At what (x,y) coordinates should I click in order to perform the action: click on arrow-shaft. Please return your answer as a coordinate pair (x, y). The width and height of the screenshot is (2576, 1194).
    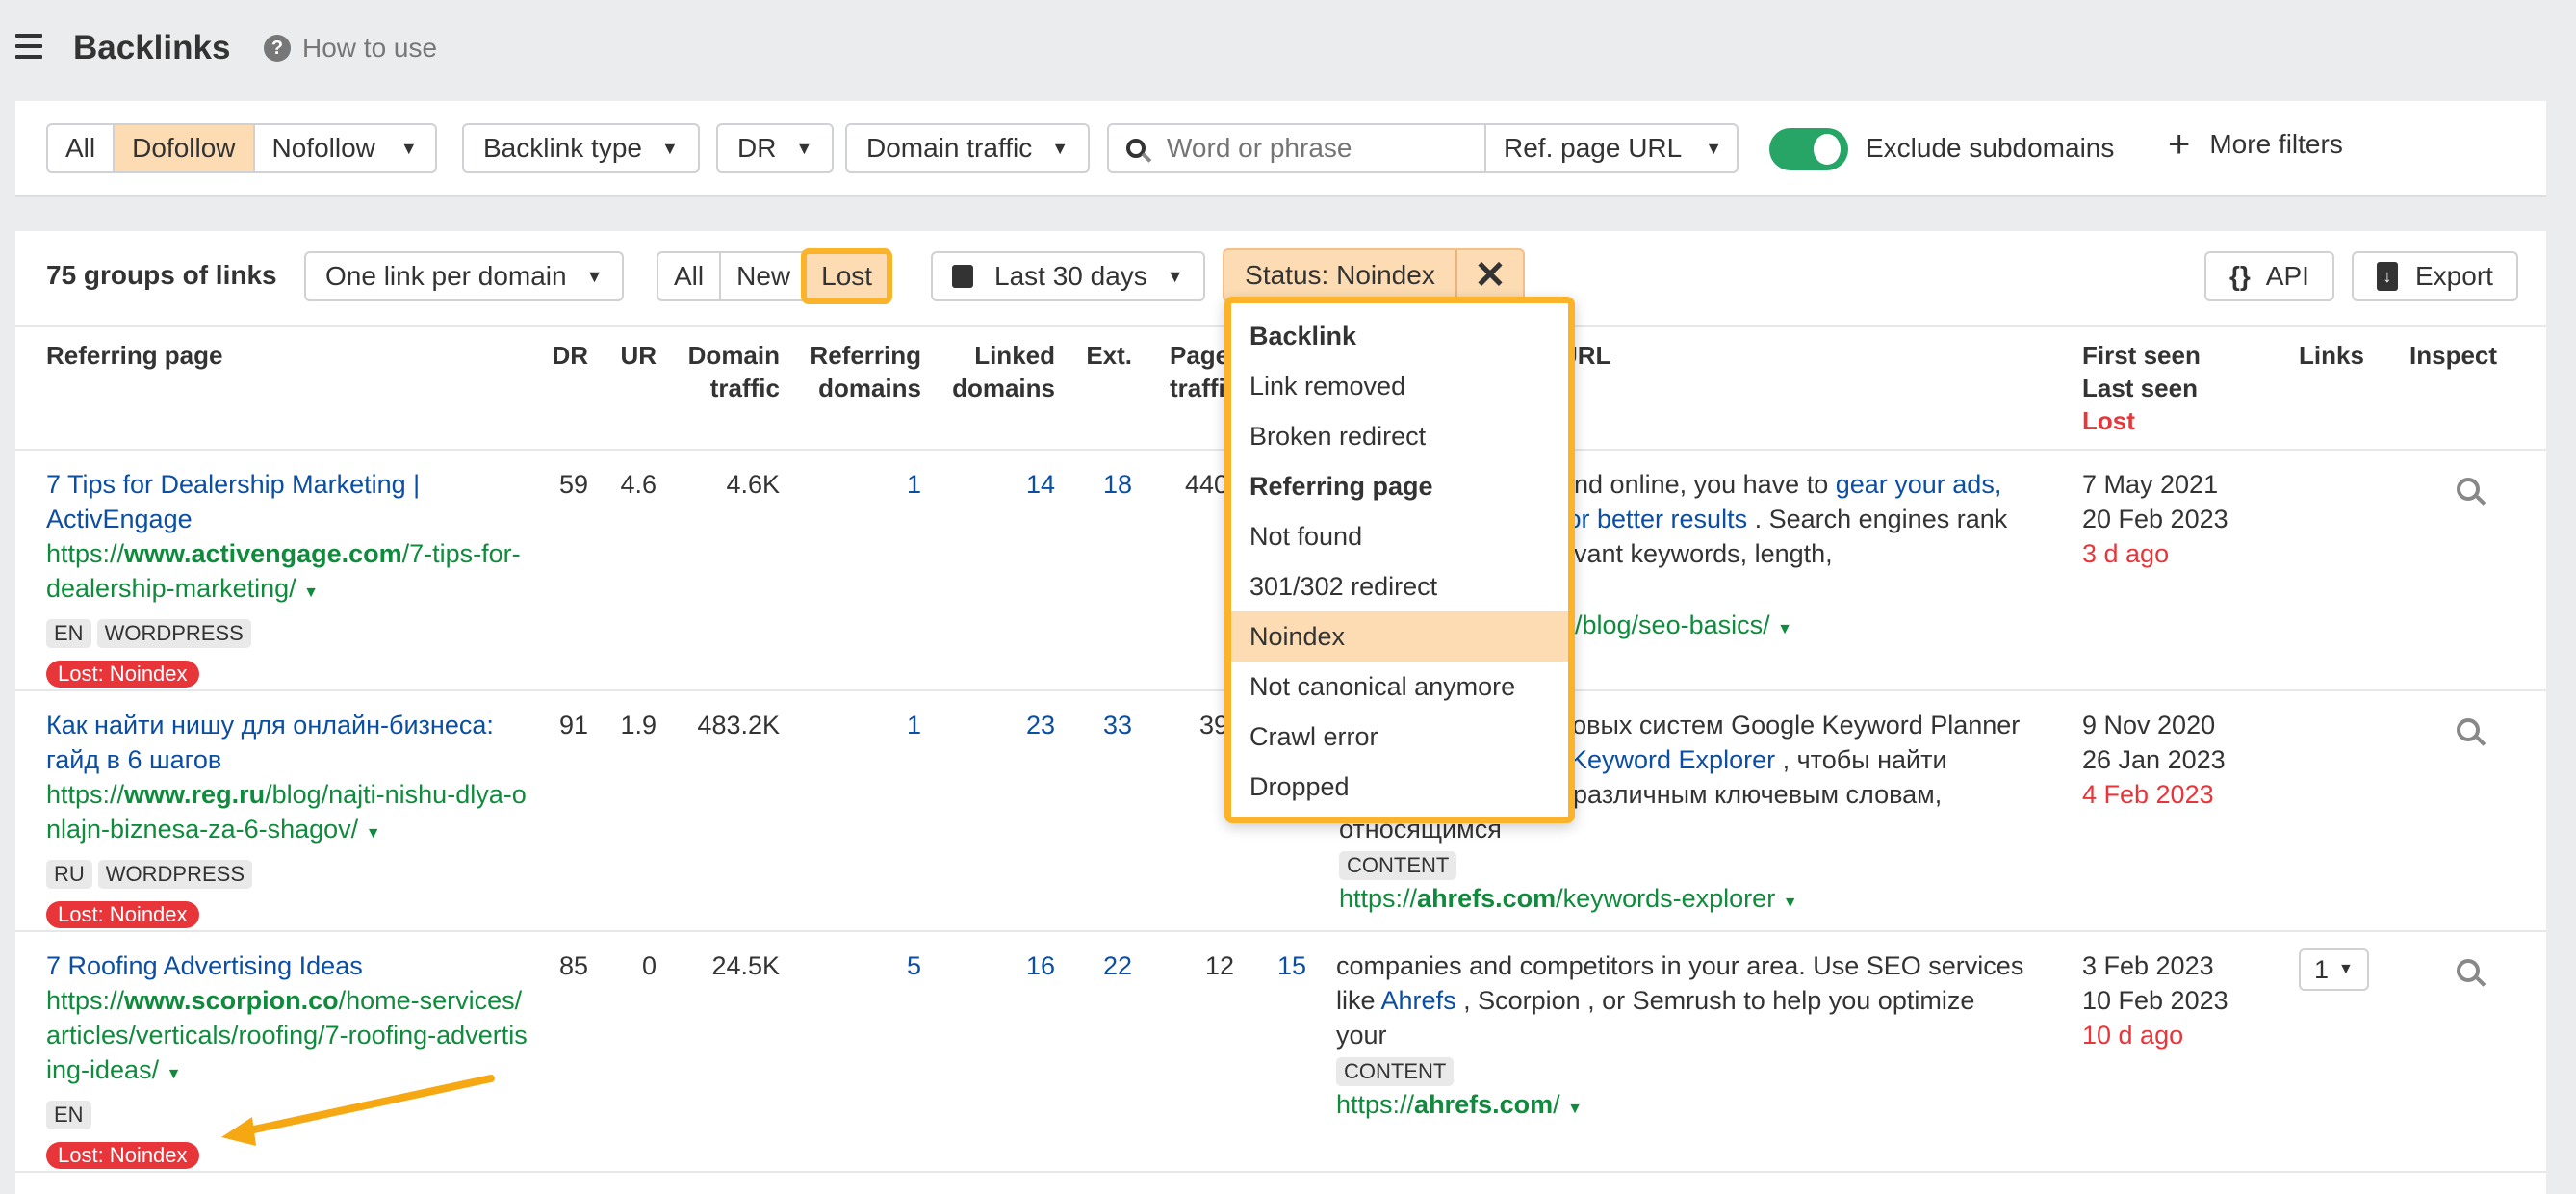
    Looking at the image, I should click on (366, 1105).